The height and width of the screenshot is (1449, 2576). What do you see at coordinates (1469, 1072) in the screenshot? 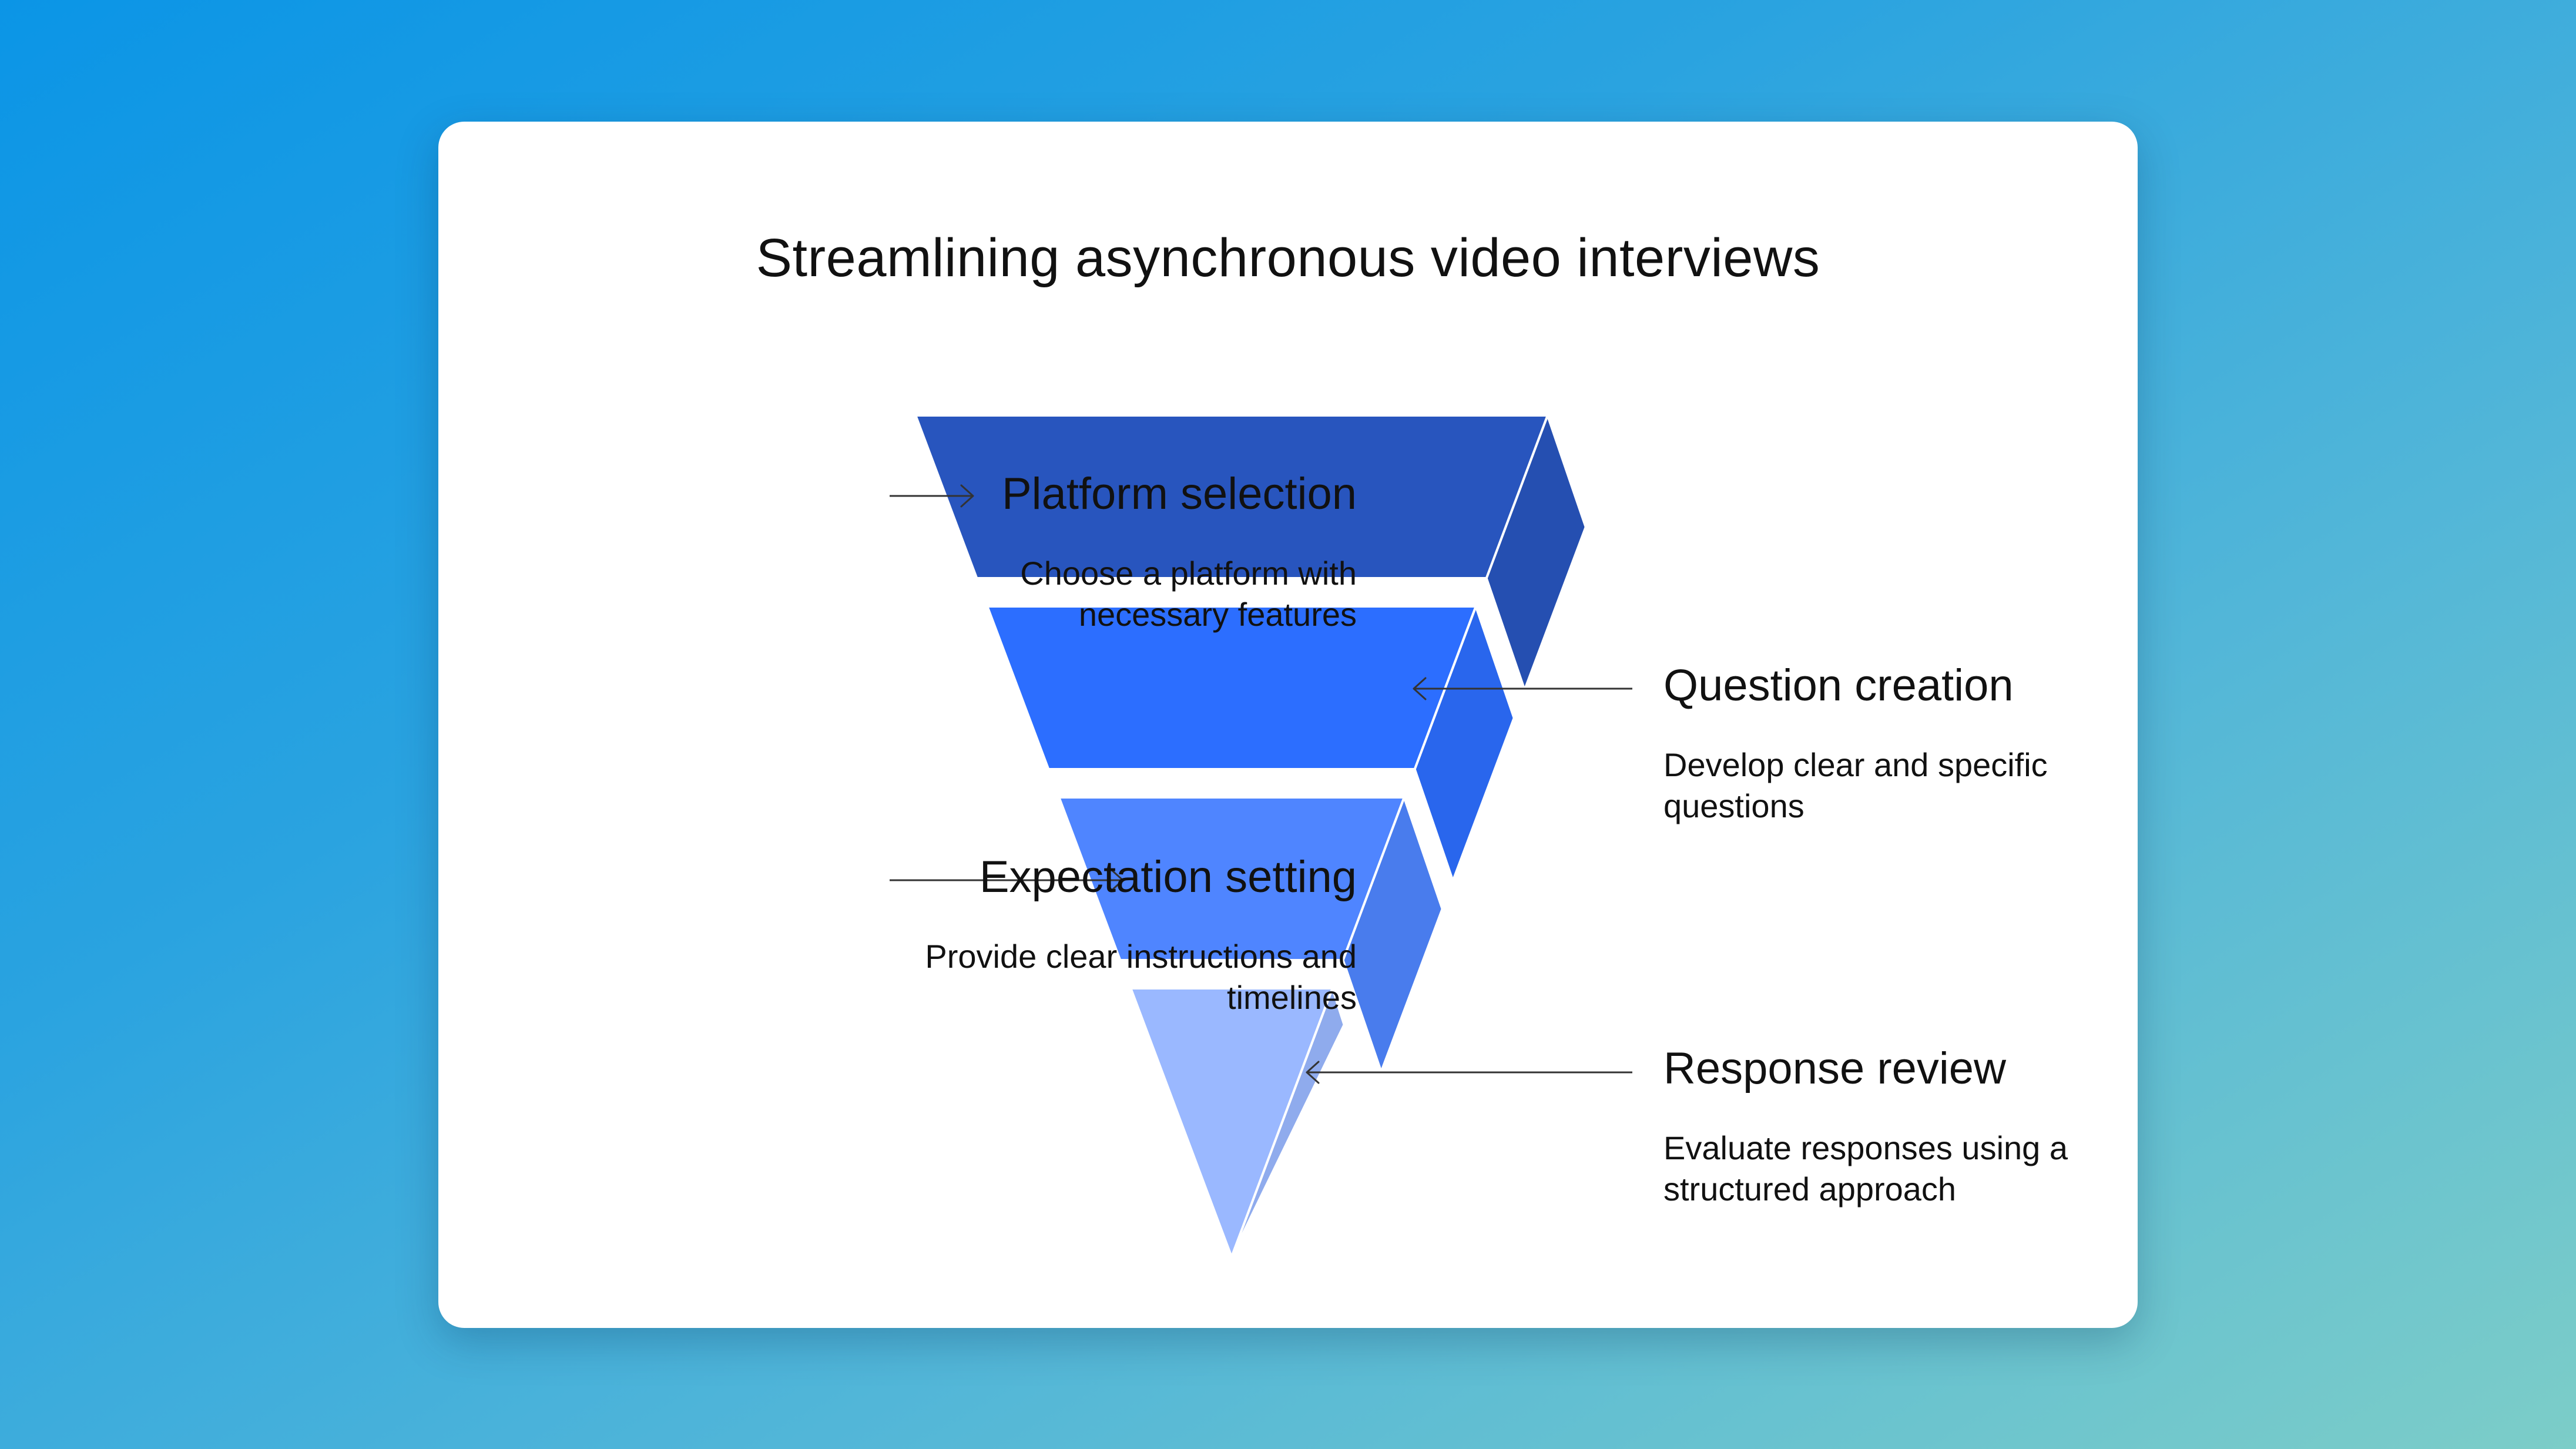
I see `connector-response-review` at bounding box center [1469, 1072].